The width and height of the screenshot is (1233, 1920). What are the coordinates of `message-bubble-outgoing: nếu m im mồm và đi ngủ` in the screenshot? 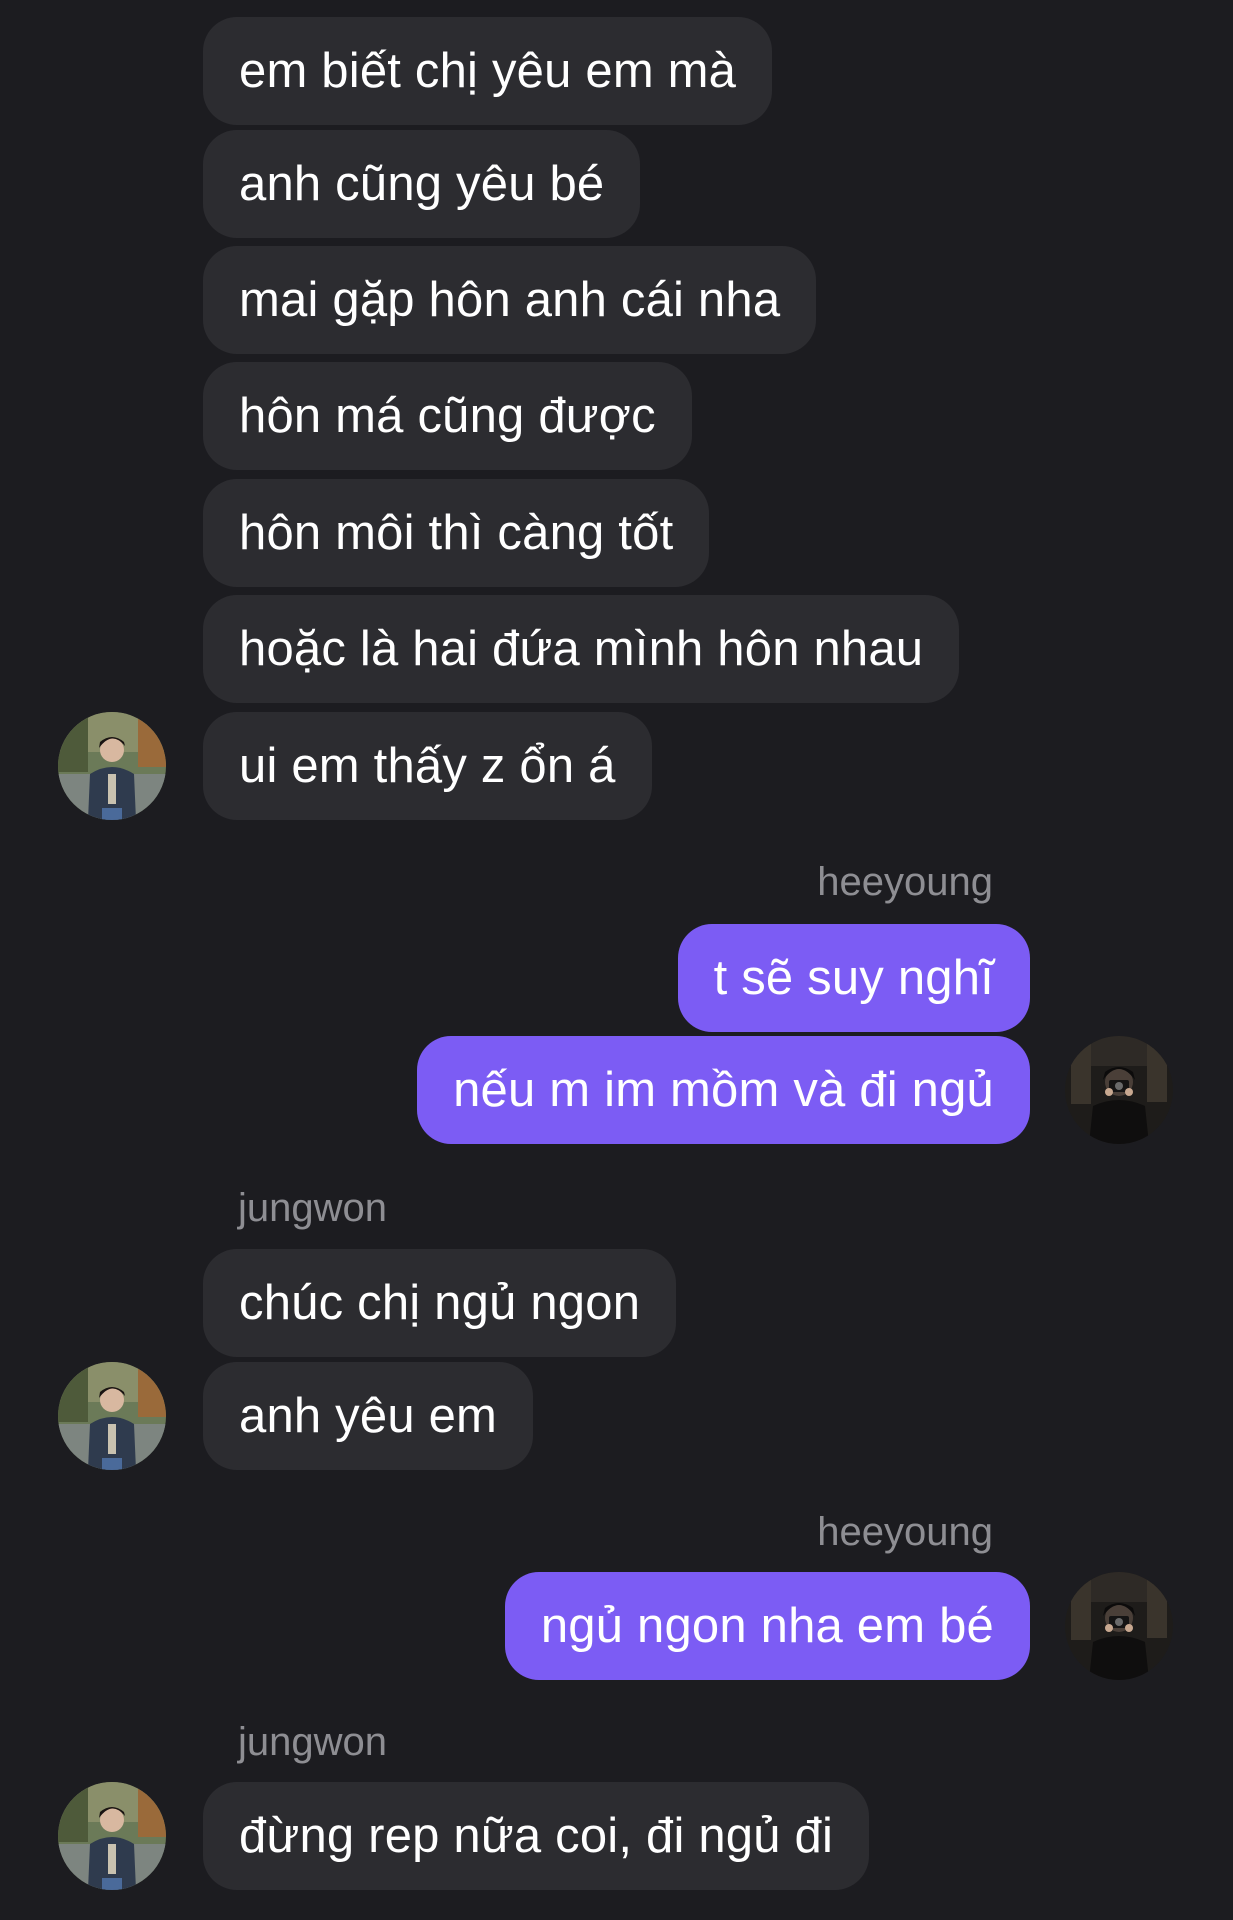 It's located at (723, 1090).